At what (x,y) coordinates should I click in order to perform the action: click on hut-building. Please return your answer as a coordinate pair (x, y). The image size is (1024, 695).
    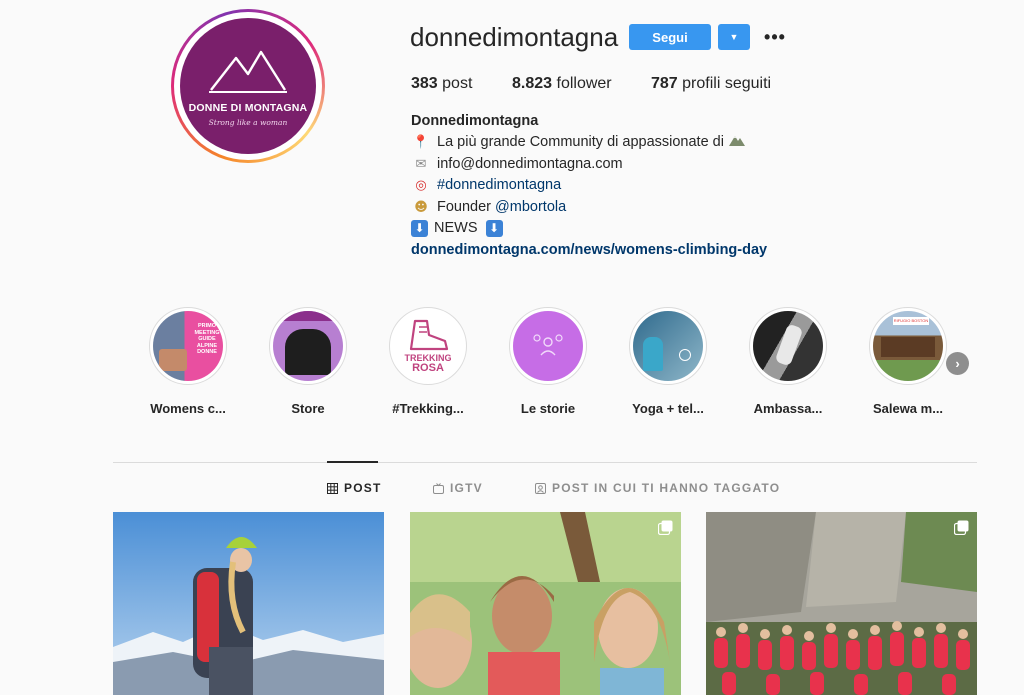
    Looking at the image, I should click on (908, 347).